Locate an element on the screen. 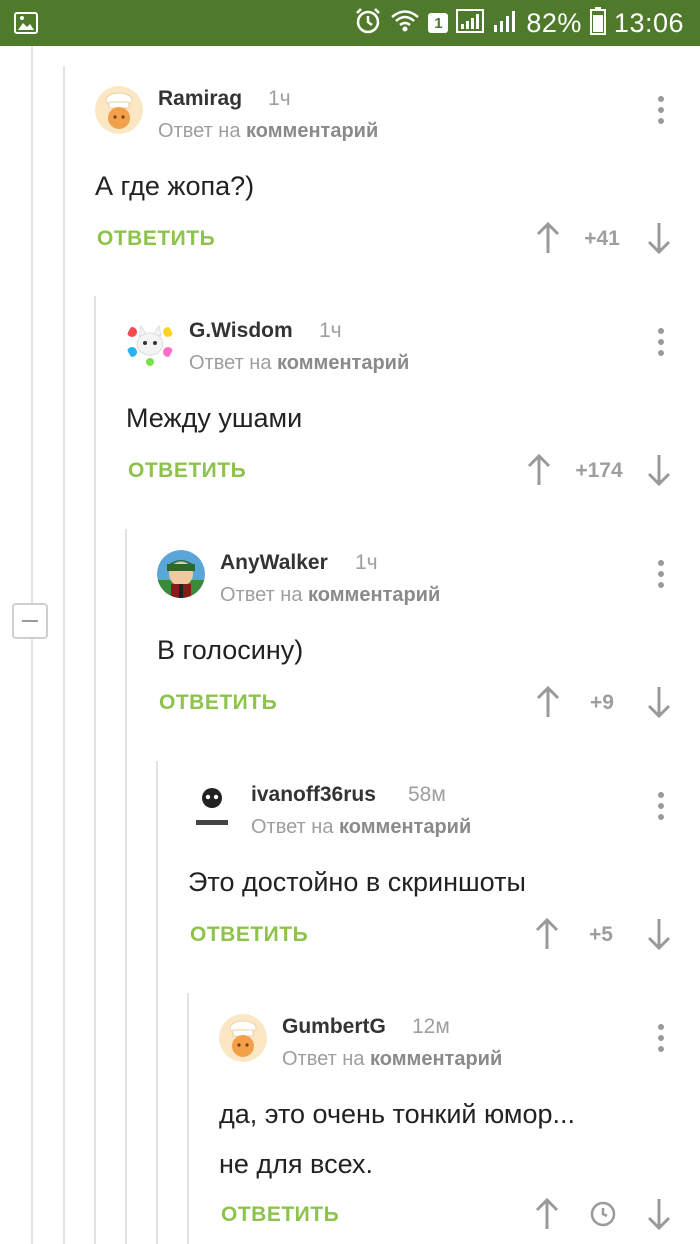  signal-icon-sim2 is located at coordinates (505, 23).